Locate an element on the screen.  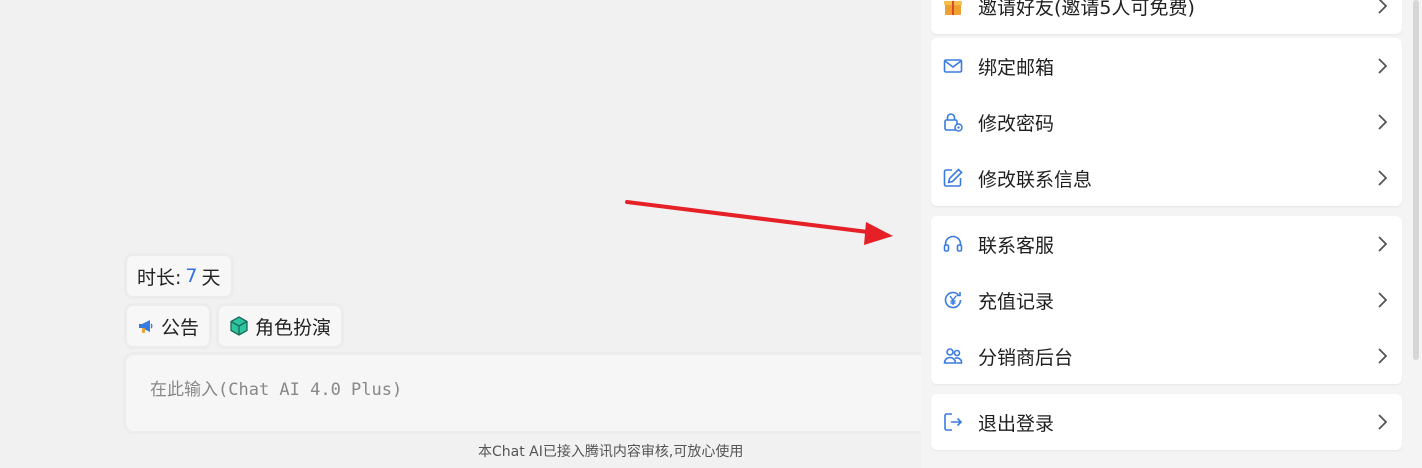
mail-icon is located at coordinates (953, 66).